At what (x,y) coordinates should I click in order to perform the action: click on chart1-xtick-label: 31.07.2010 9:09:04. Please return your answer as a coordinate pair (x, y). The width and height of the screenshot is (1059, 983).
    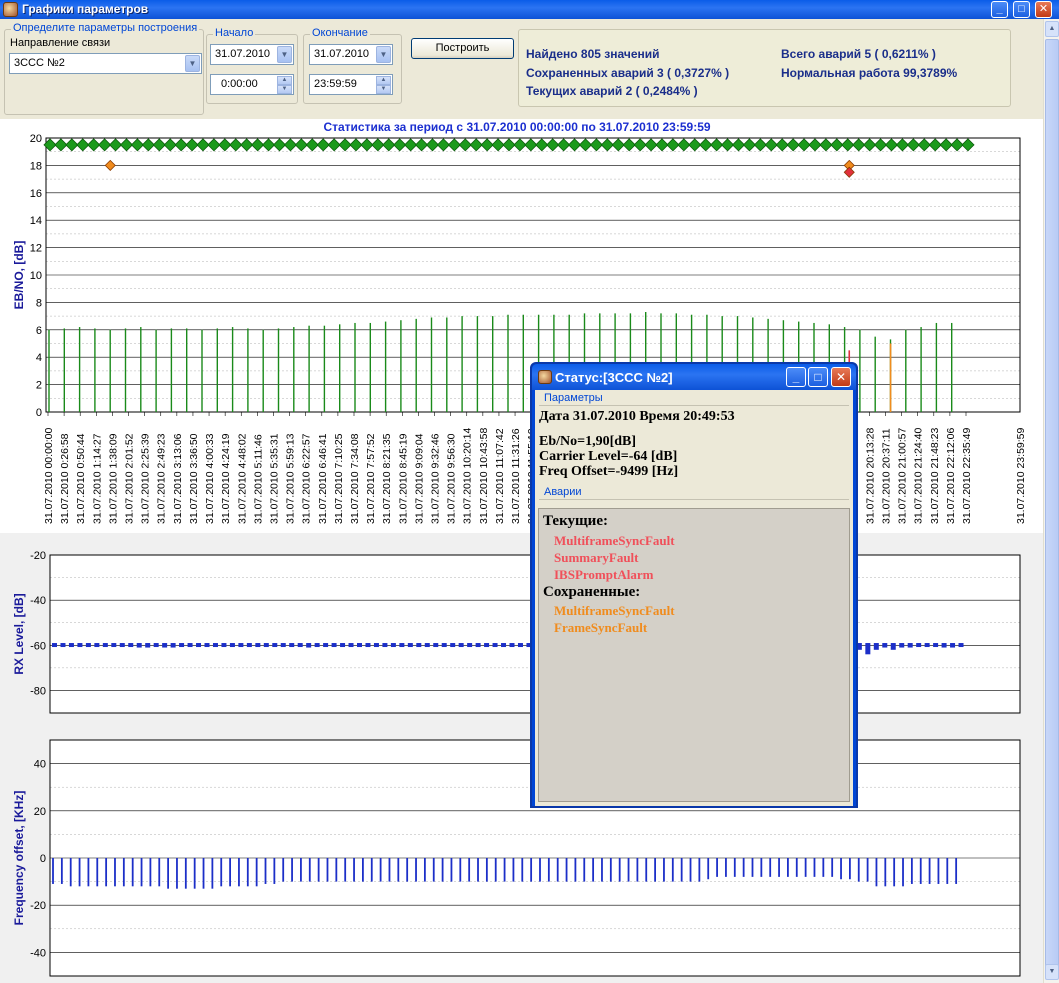
    Looking at the image, I should click on (419, 478).